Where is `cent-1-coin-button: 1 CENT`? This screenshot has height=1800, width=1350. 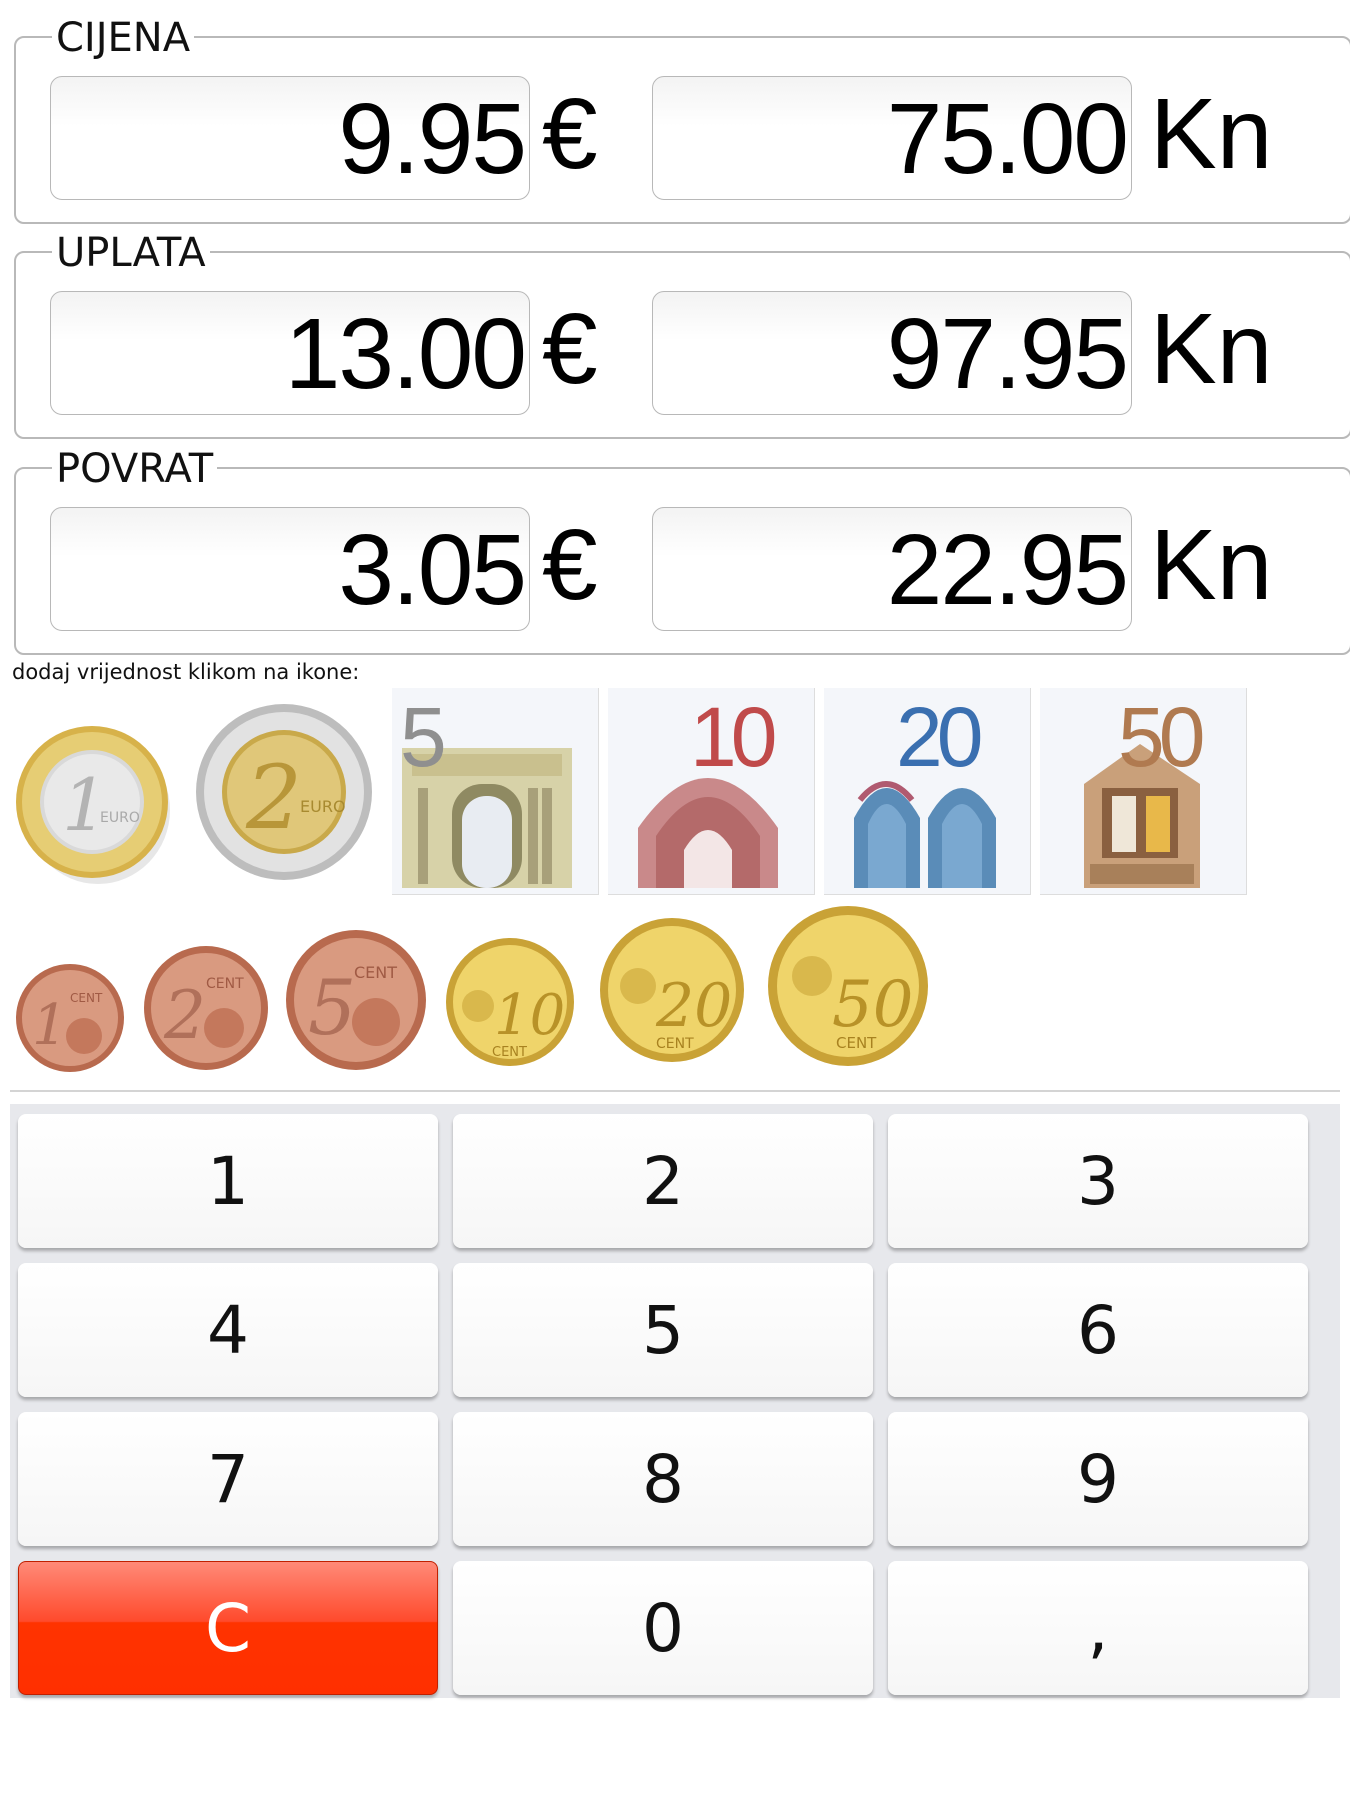
cent-1-coin-button: 1 CENT is located at coordinates (70, 1020).